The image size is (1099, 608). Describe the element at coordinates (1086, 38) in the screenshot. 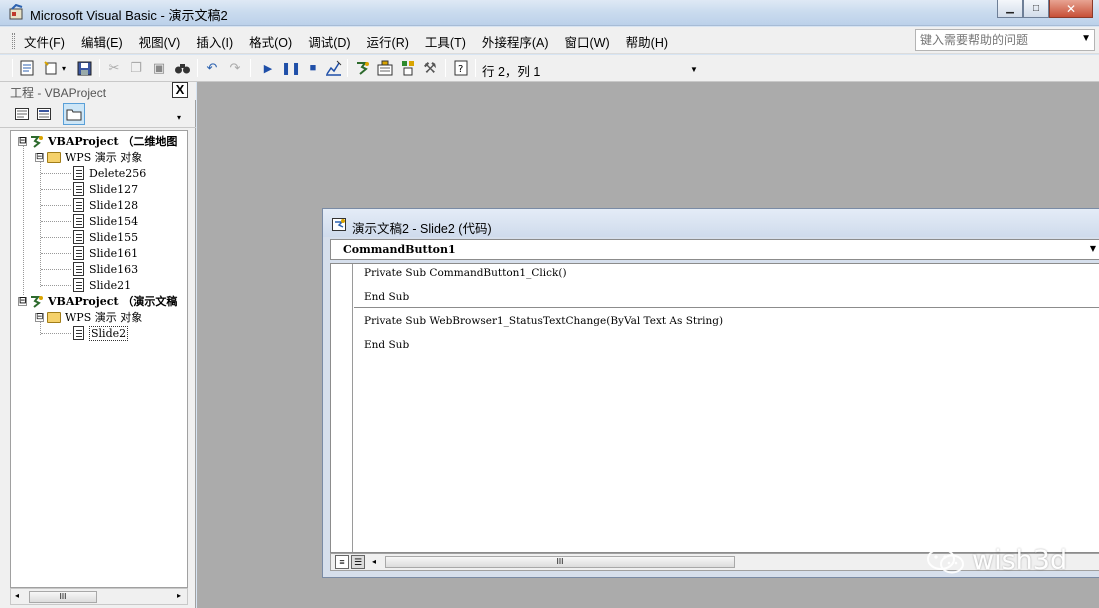

I see `help-dropdown-icon: ▼` at that location.